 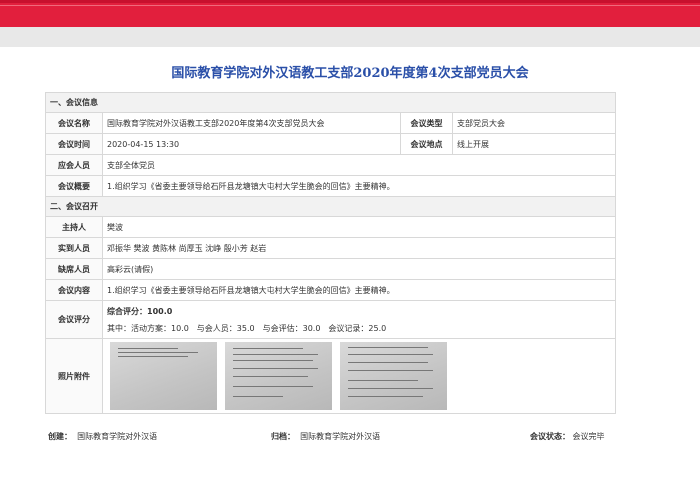 What do you see at coordinates (74, 376) in the screenshot?
I see `label: 照片附件` at bounding box center [74, 376].